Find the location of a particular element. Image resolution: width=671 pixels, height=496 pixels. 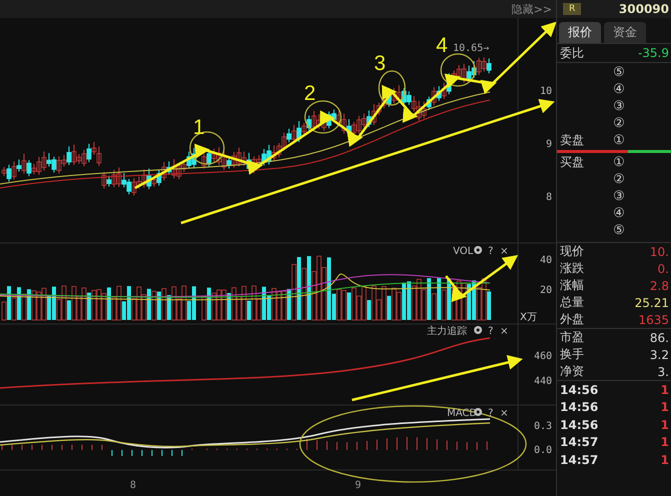

stat-label: 外盘 is located at coordinates (572, 319).